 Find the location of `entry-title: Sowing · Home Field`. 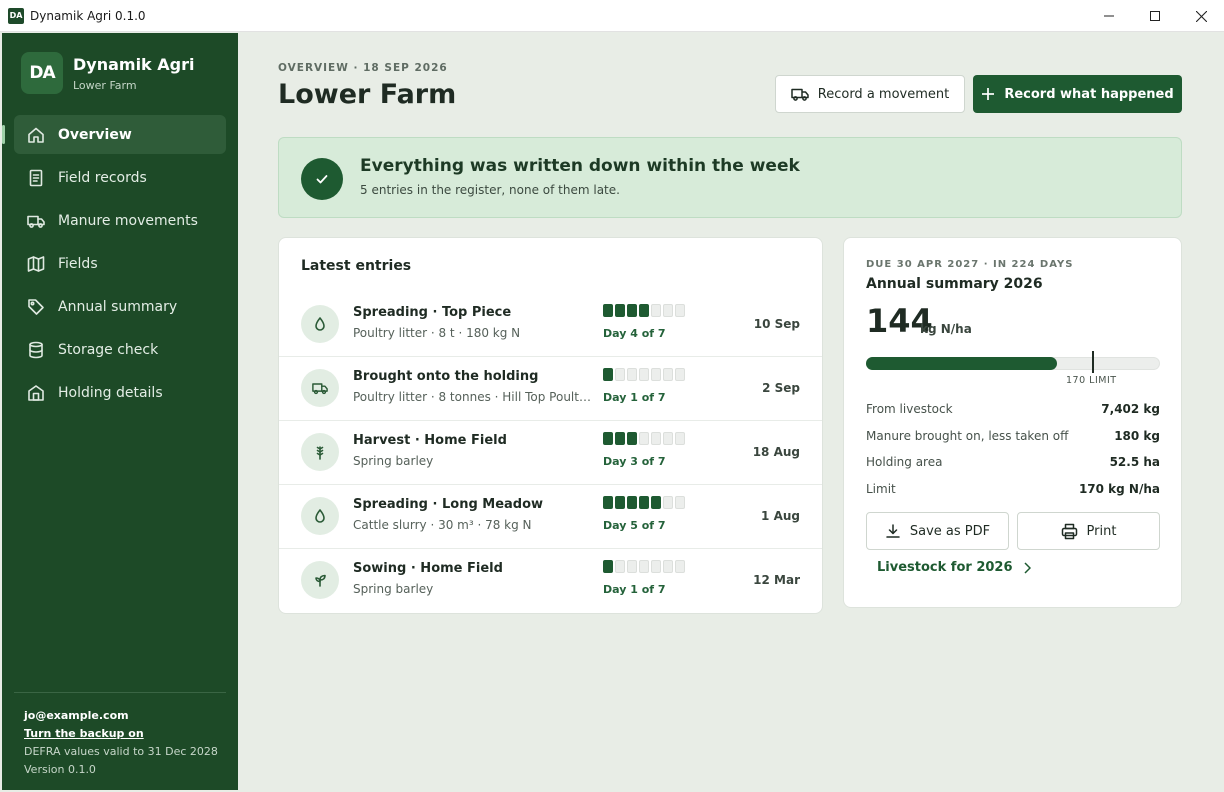

entry-title: Sowing · Home Field is located at coordinates (428, 568).